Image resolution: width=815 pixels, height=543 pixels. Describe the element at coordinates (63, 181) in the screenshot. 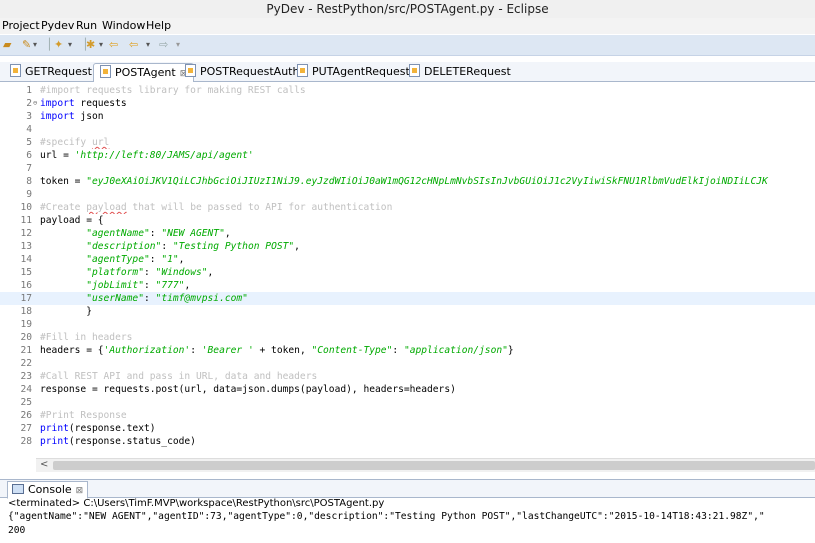

I see `code-token: token =` at that location.